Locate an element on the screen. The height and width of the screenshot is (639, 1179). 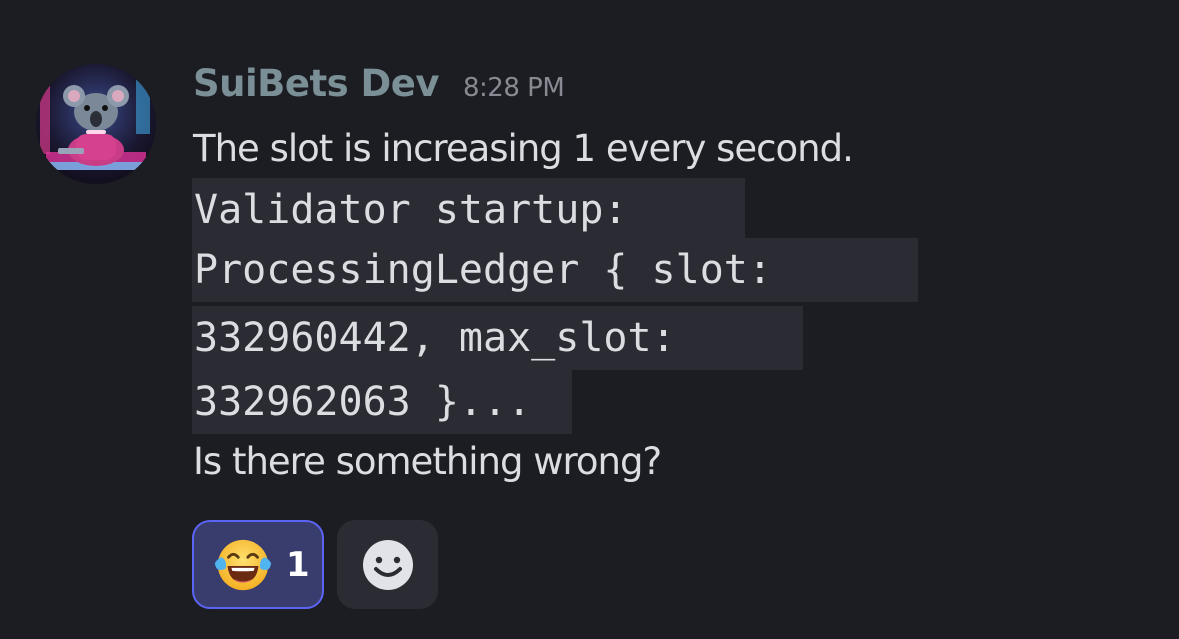
reaction-count: 1 is located at coordinates (298, 564).